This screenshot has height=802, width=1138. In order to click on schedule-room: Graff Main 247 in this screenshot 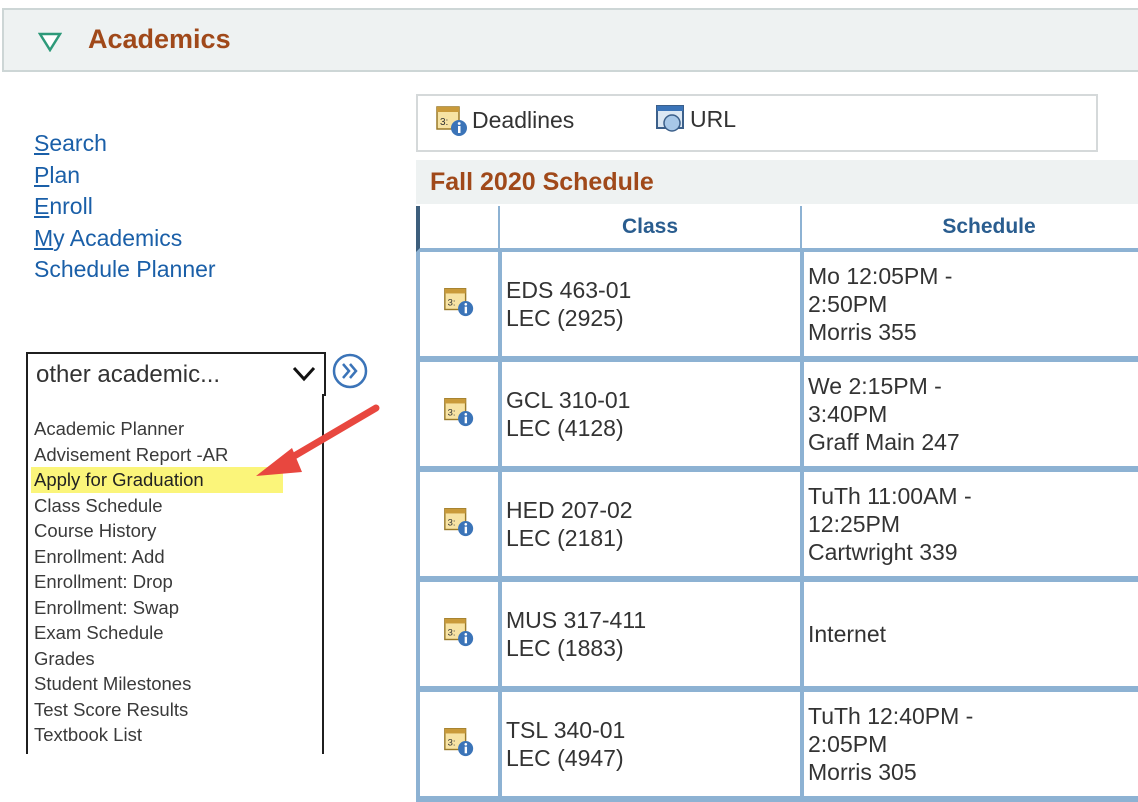, I will do `click(884, 442)`.